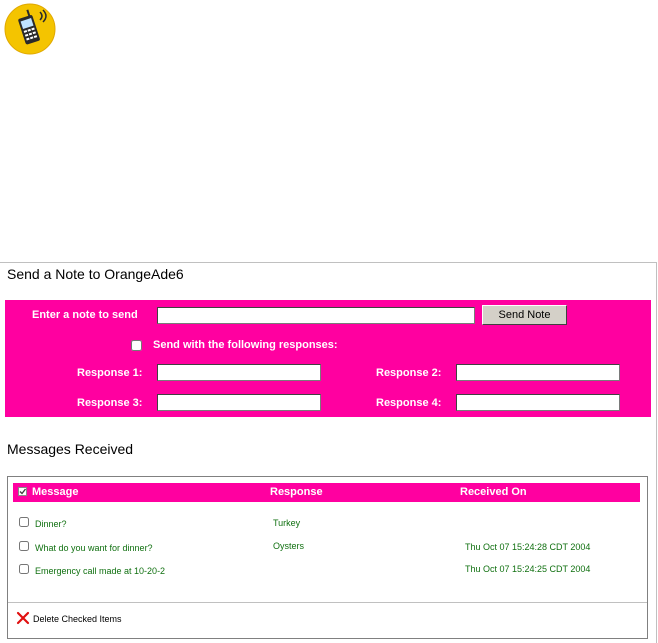 The width and height of the screenshot is (658, 643). I want to click on delete-checked-items-link: Delete Checked Items, so click(77, 619).